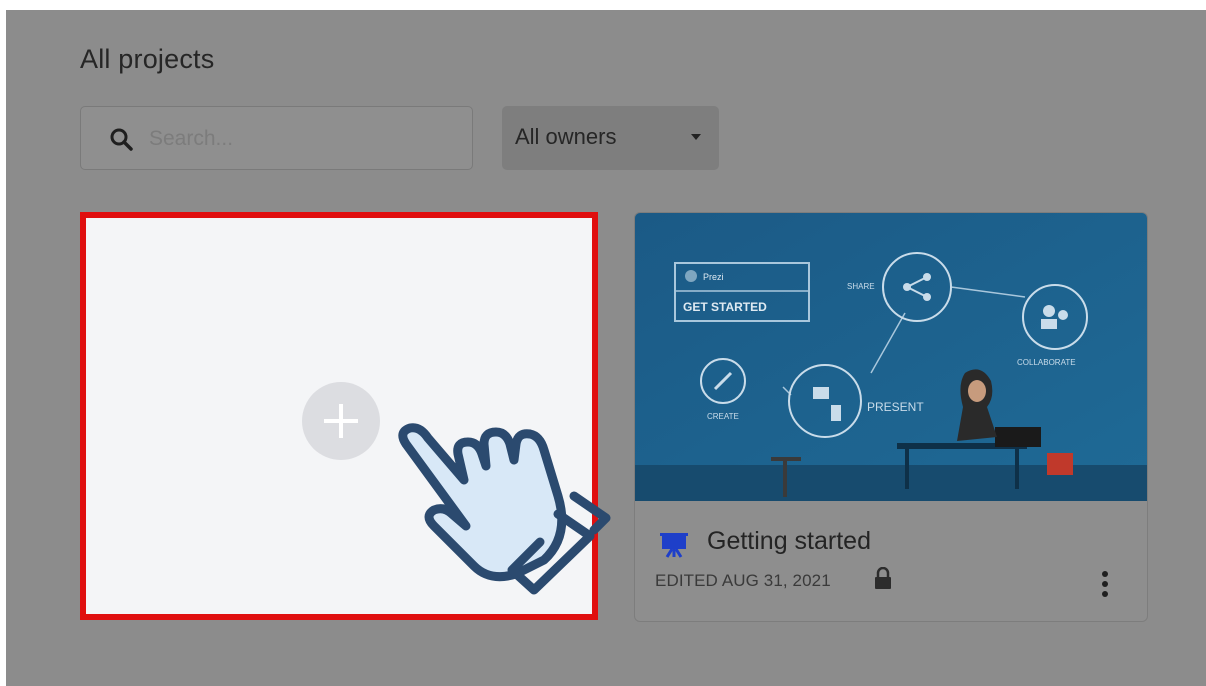 The width and height of the screenshot is (1206, 686). Describe the element at coordinates (299, 139) in the screenshot. I see `search-input` at that location.